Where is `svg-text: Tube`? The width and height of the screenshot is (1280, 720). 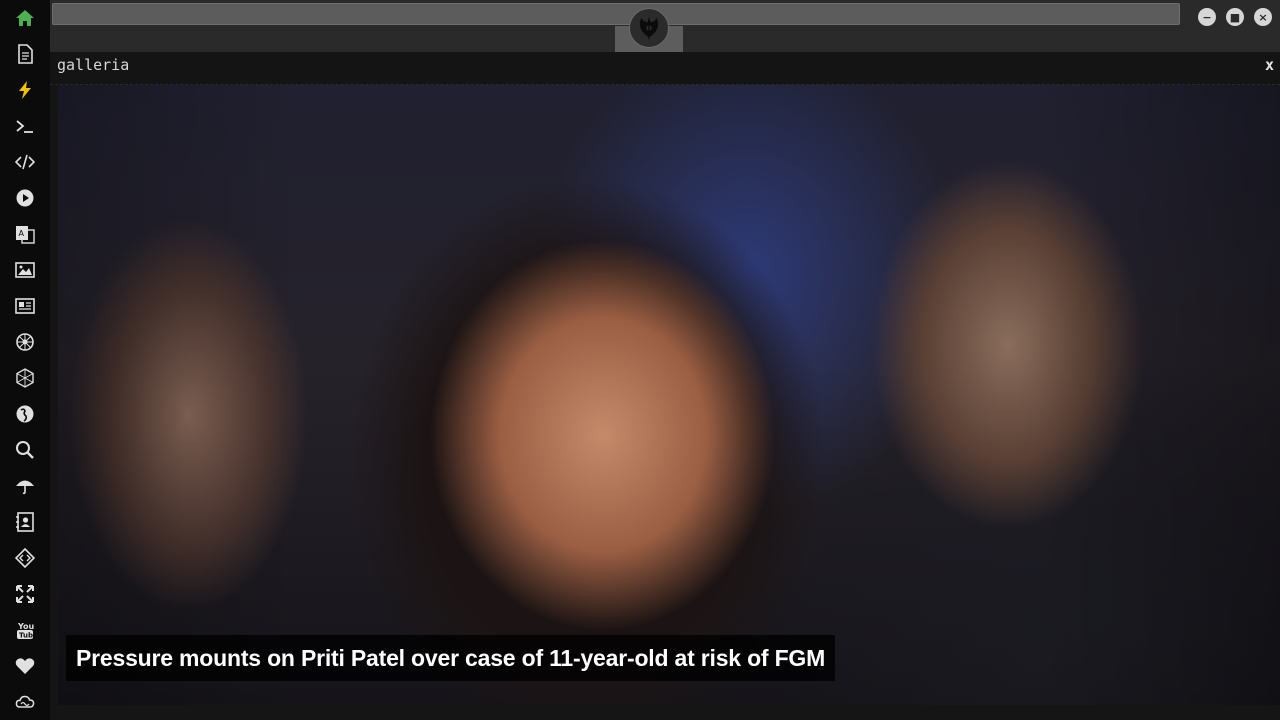
svg-text: Tube is located at coordinates (27, 636).